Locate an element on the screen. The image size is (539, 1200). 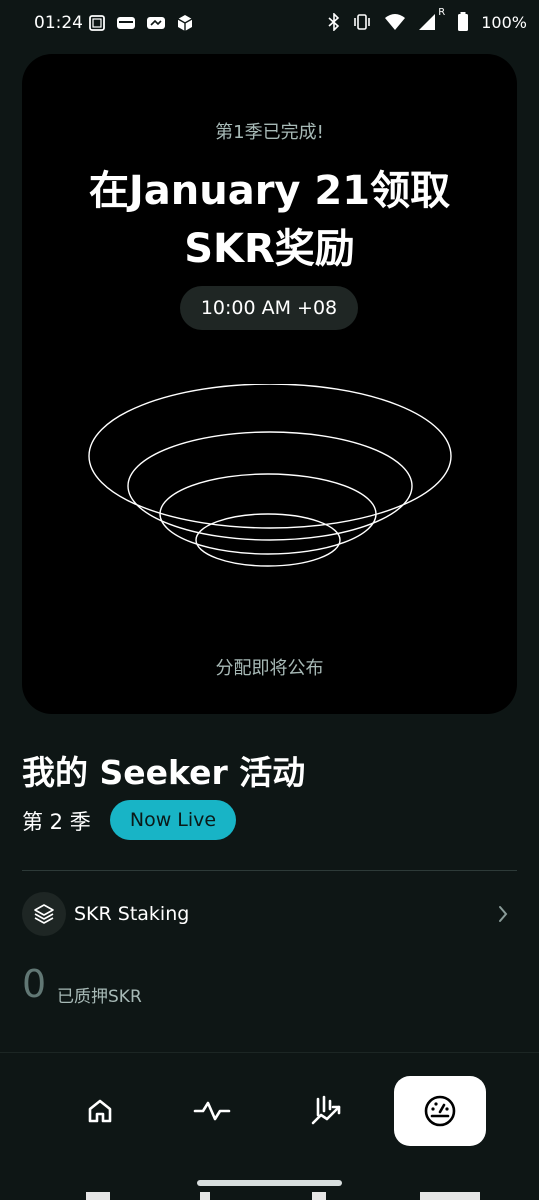
status-time: 01:24 is located at coordinates (58, 23).